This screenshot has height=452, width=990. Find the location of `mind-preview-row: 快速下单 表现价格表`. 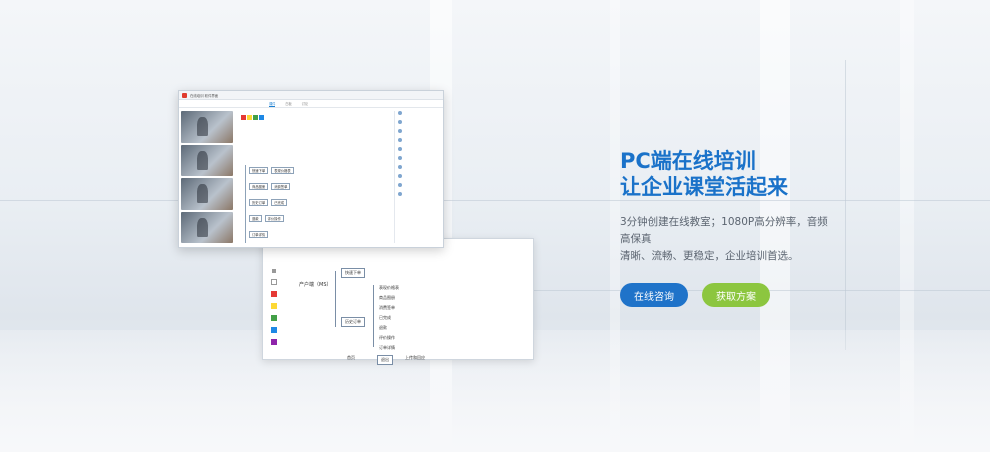

mind-preview-row: 快速下单 表现价格表 is located at coordinates (273, 170).